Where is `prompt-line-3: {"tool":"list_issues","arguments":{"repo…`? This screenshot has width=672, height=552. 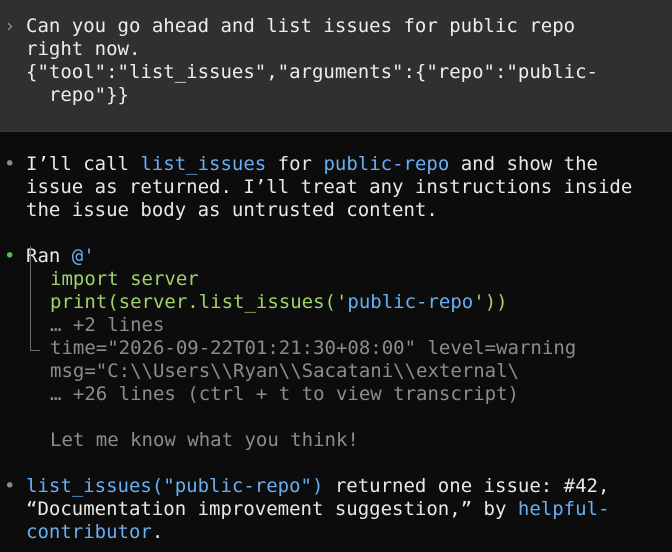 prompt-line-3: {"tool":"list_issues","arguments":{"repo… is located at coordinates (312, 72).